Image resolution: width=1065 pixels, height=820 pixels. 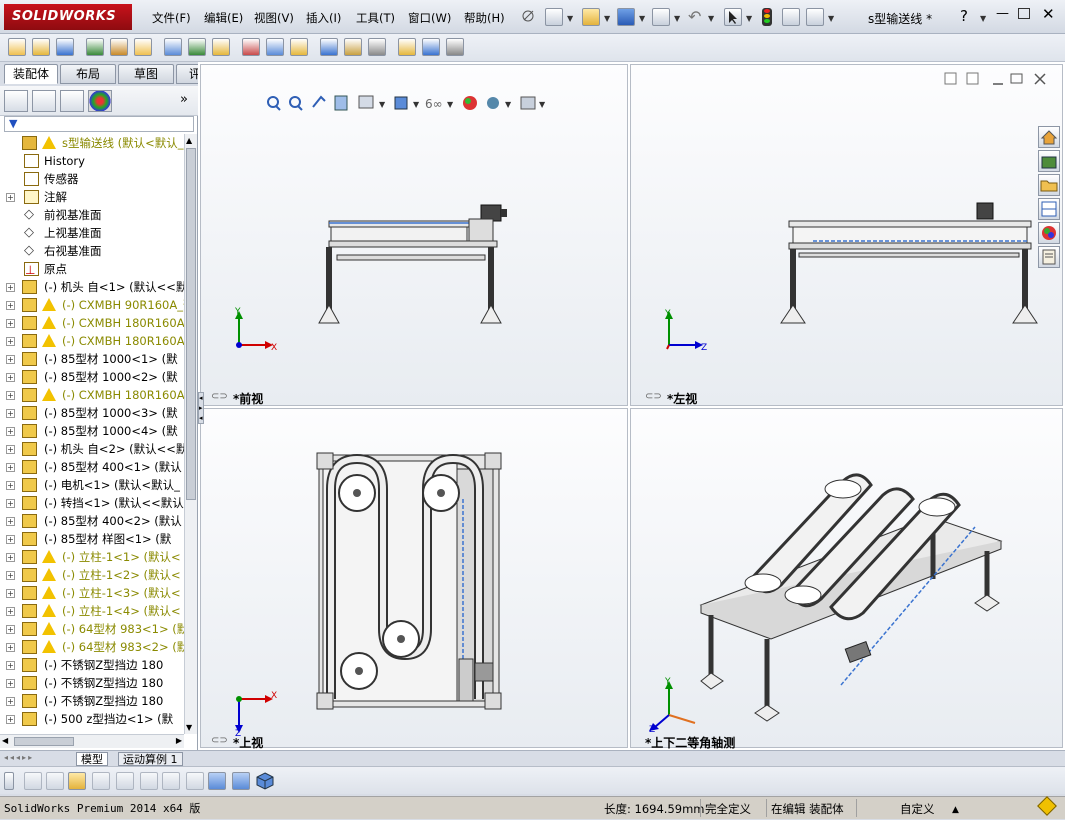 What do you see at coordinates (554, 17) in the screenshot?
I see `new-document-icon` at bounding box center [554, 17].